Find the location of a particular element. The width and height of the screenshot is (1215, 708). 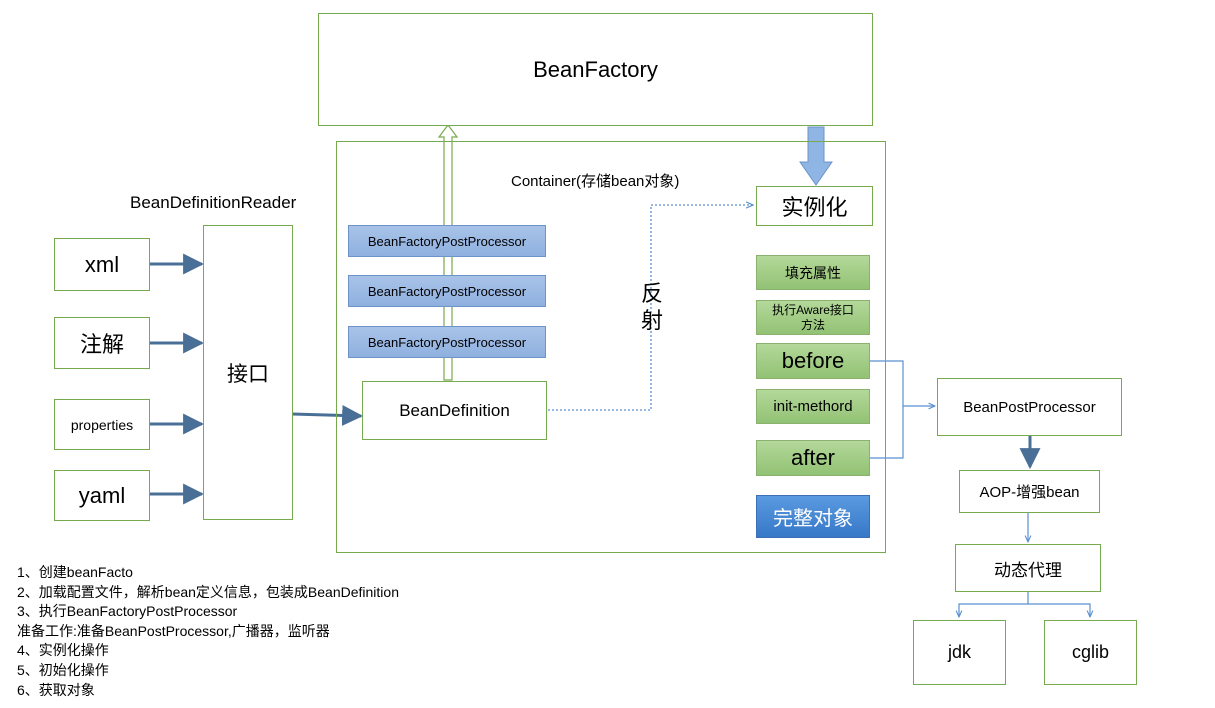

bean-factory-post-processor-2: BeanFactoryPostProcessor is located at coordinates (447, 291).